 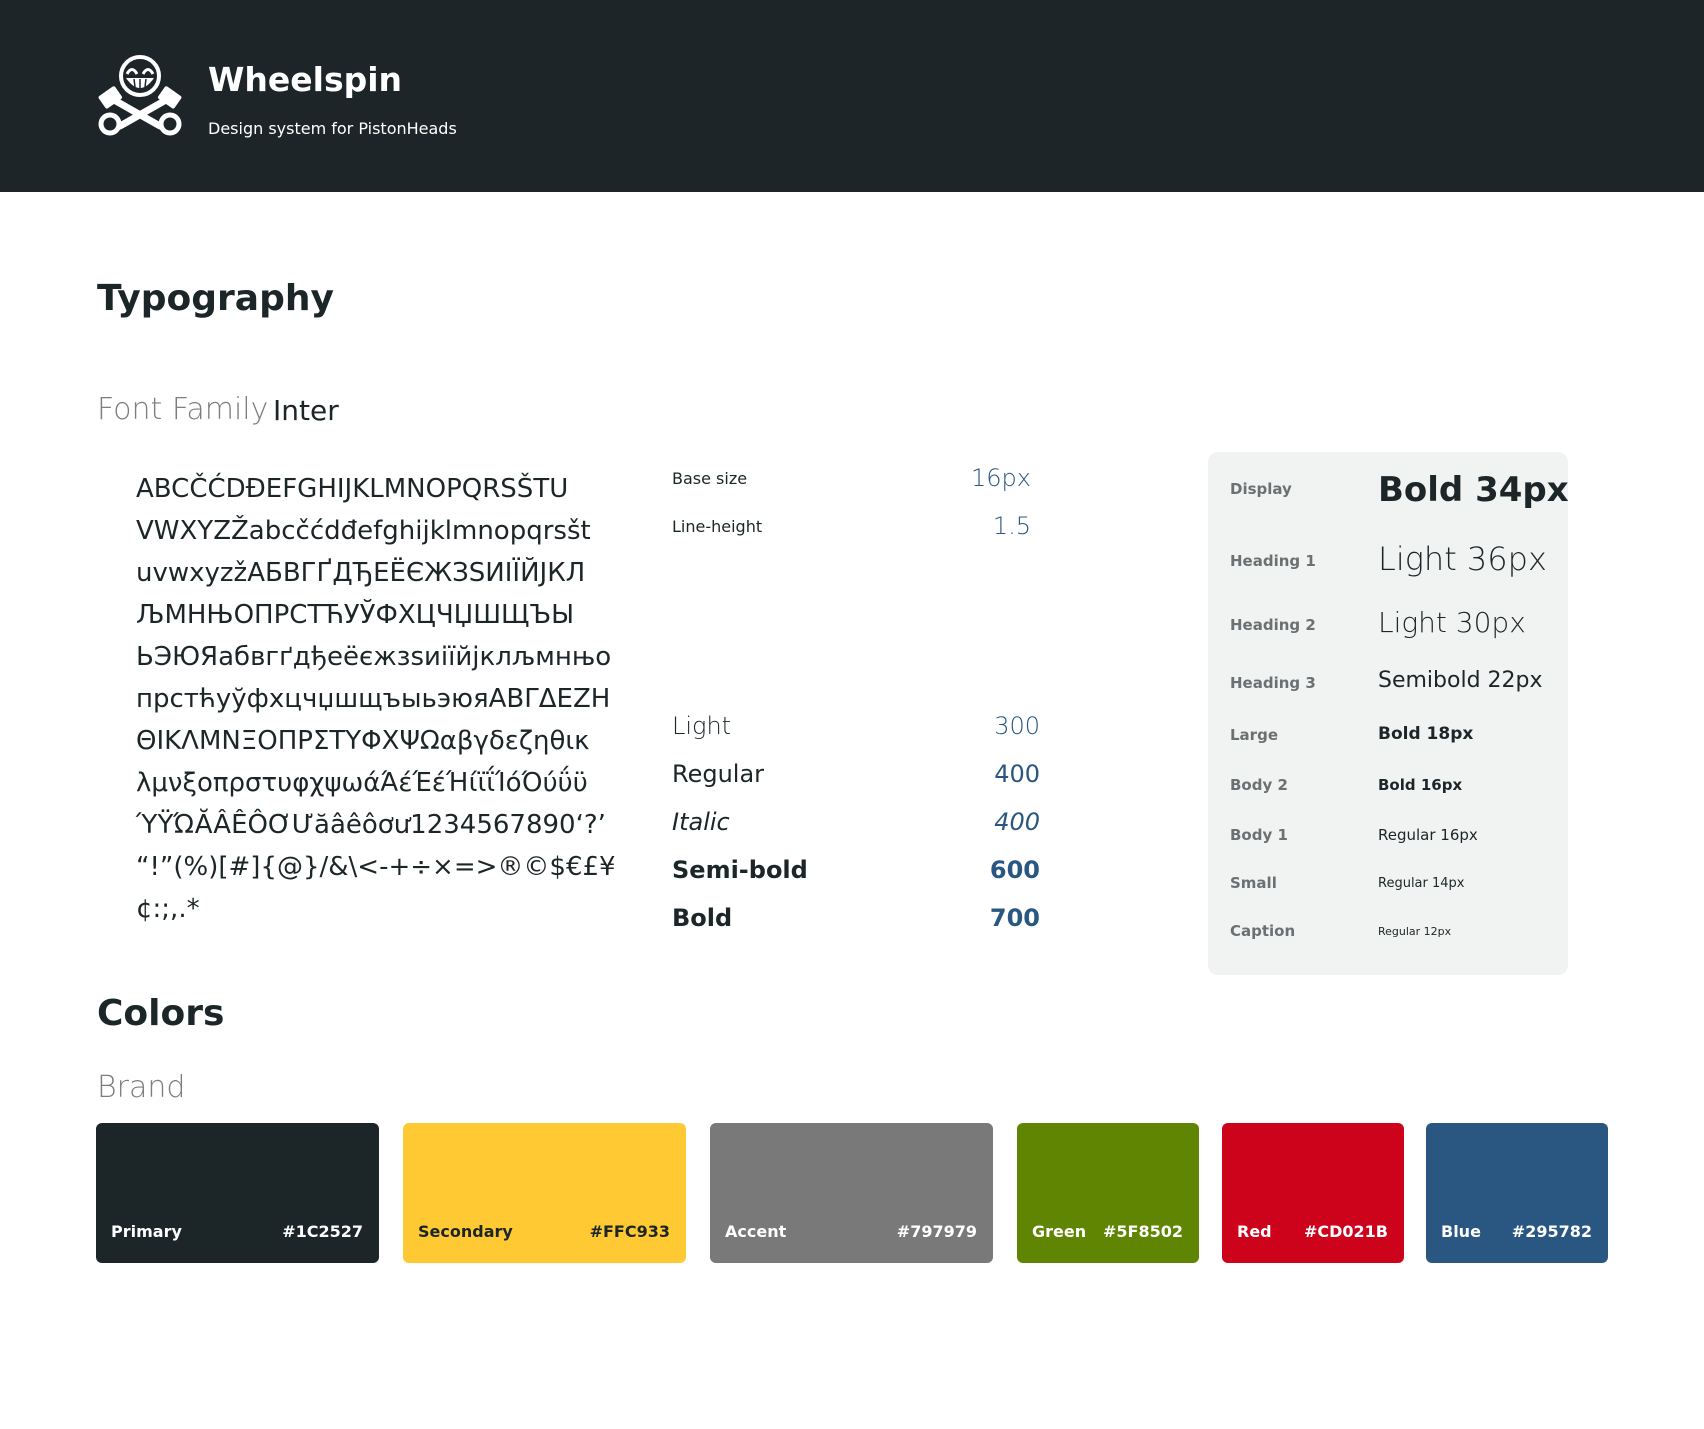 What do you see at coordinates (1428, 835) in the screenshot?
I see `scale-sample: Regular 16px` at bounding box center [1428, 835].